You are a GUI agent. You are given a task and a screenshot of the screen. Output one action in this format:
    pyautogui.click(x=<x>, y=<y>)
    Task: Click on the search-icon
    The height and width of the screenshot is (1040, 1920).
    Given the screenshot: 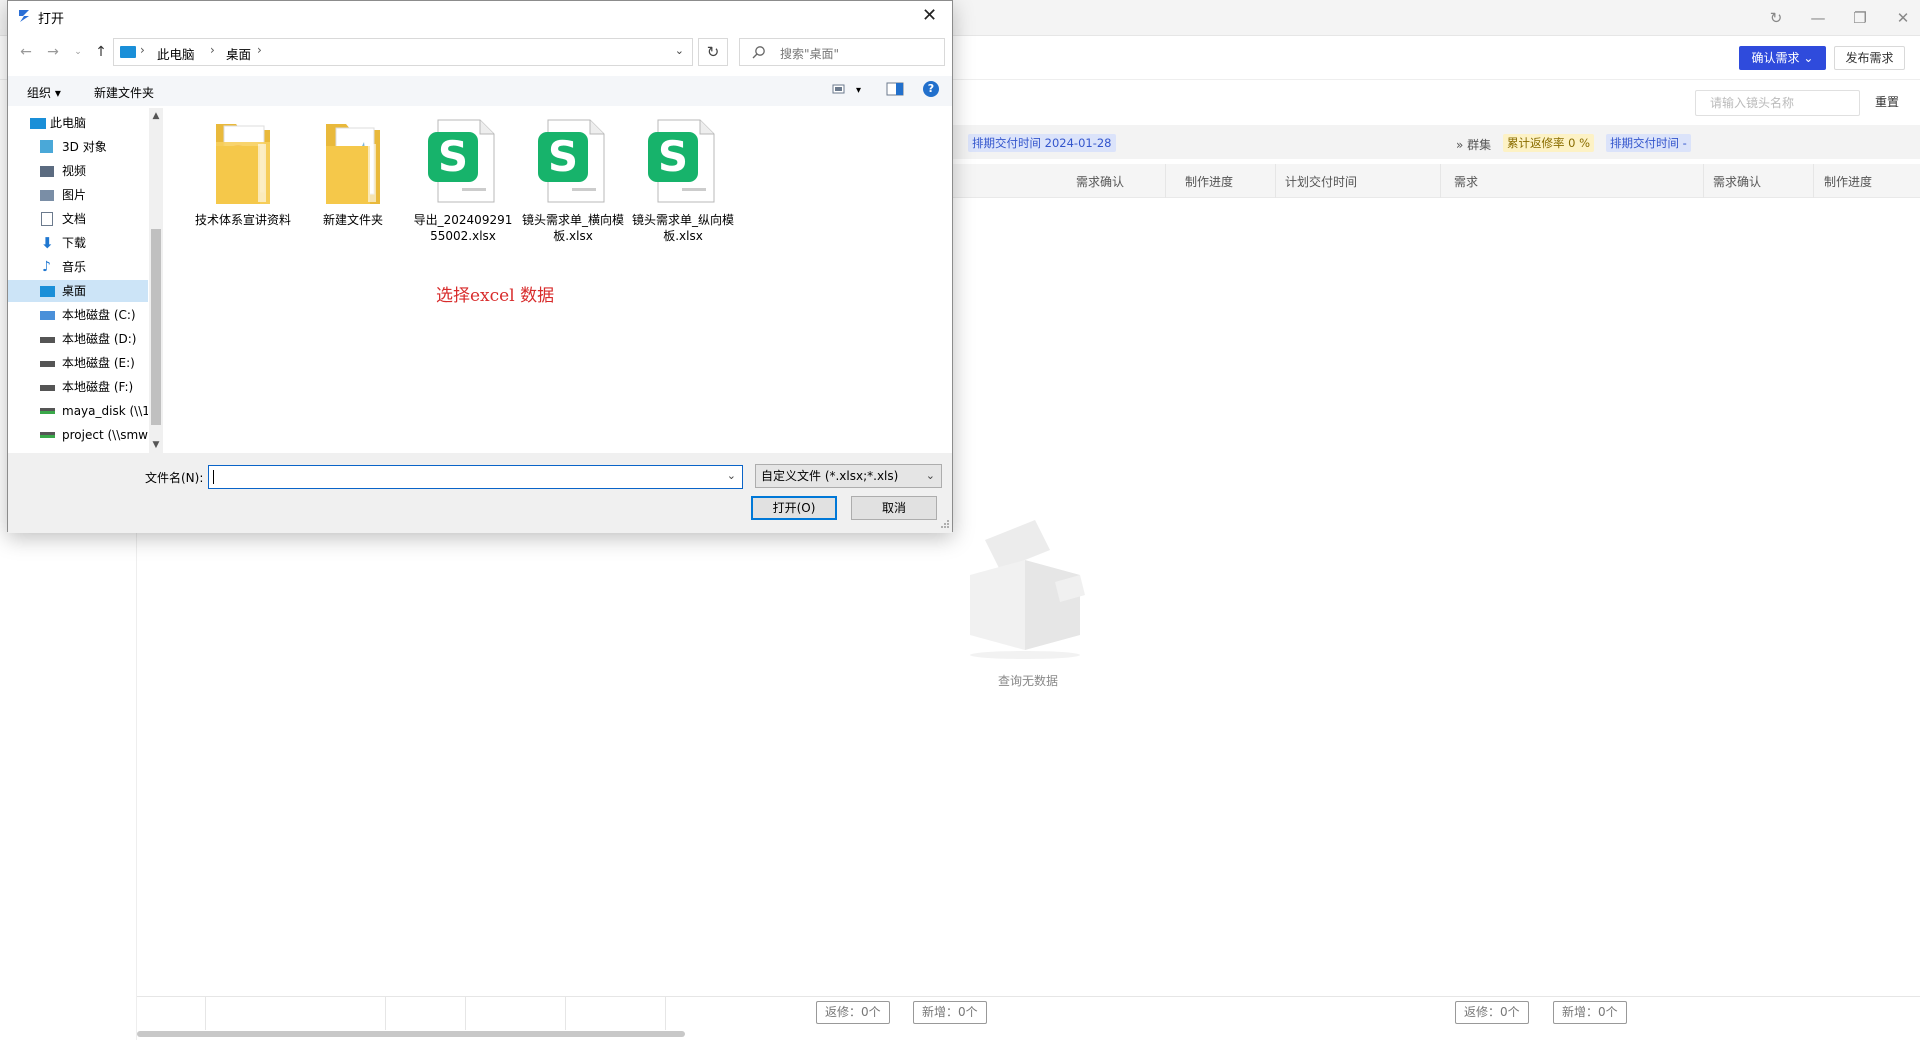 What is the action you would take?
    pyautogui.click(x=758, y=52)
    